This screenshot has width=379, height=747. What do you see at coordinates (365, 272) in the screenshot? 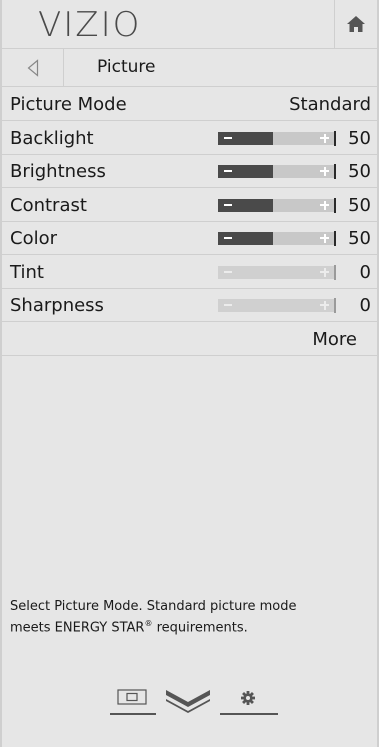
I see `tint-value: 0` at bounding box center [365, 272].